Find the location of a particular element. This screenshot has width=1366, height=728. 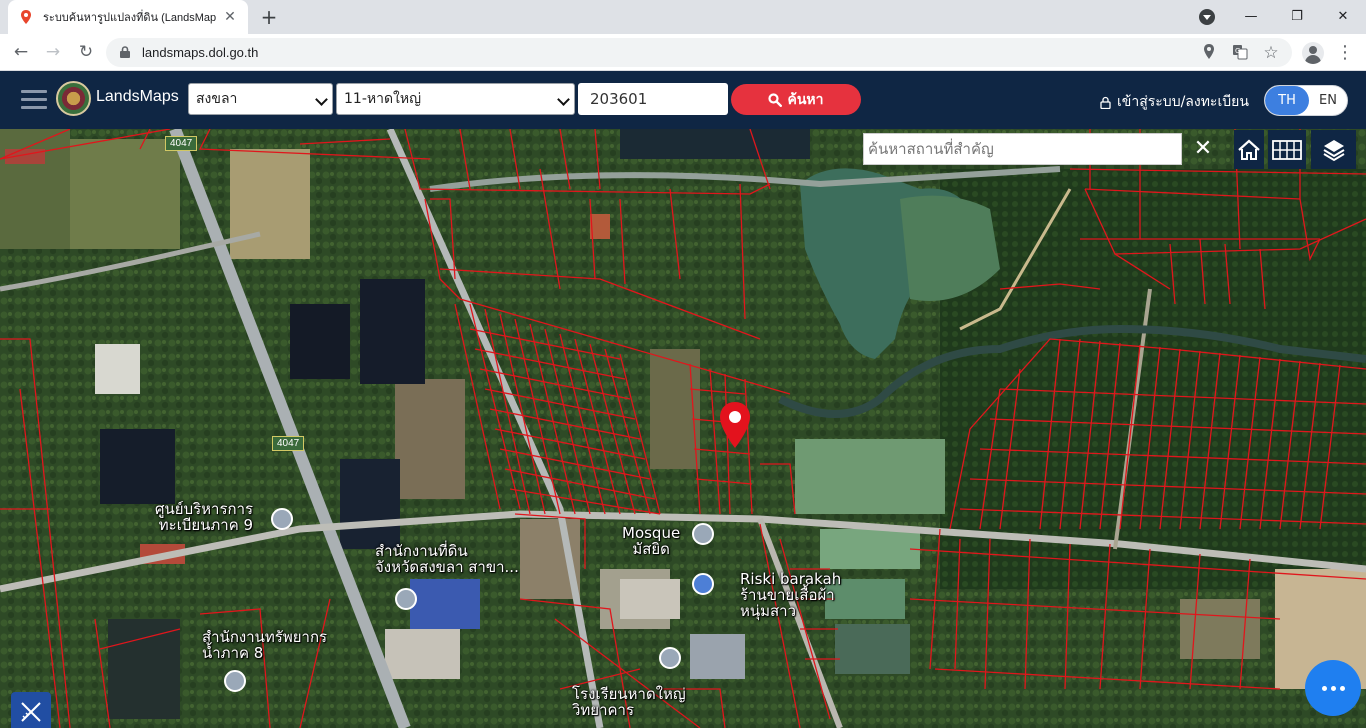

layers-button is located at coordinates (1333, 149).